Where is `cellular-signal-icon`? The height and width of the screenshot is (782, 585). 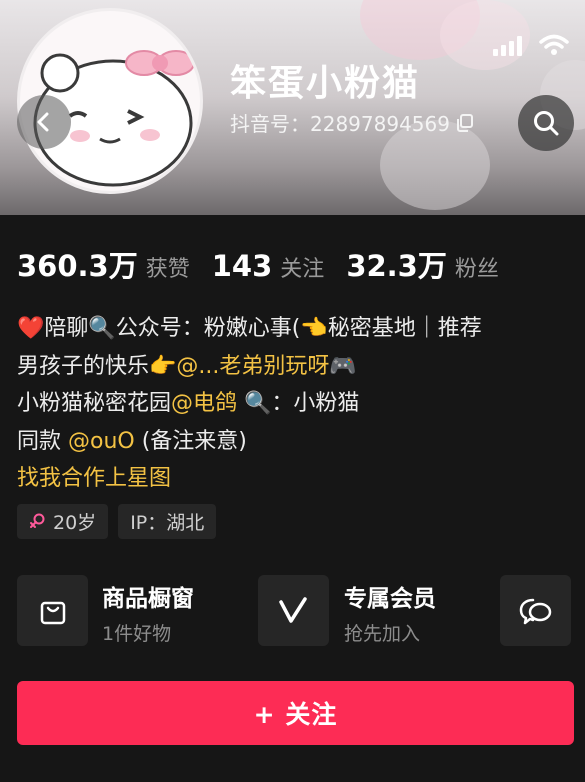
cellular-signal-icon is located at coordinates (507, 46).